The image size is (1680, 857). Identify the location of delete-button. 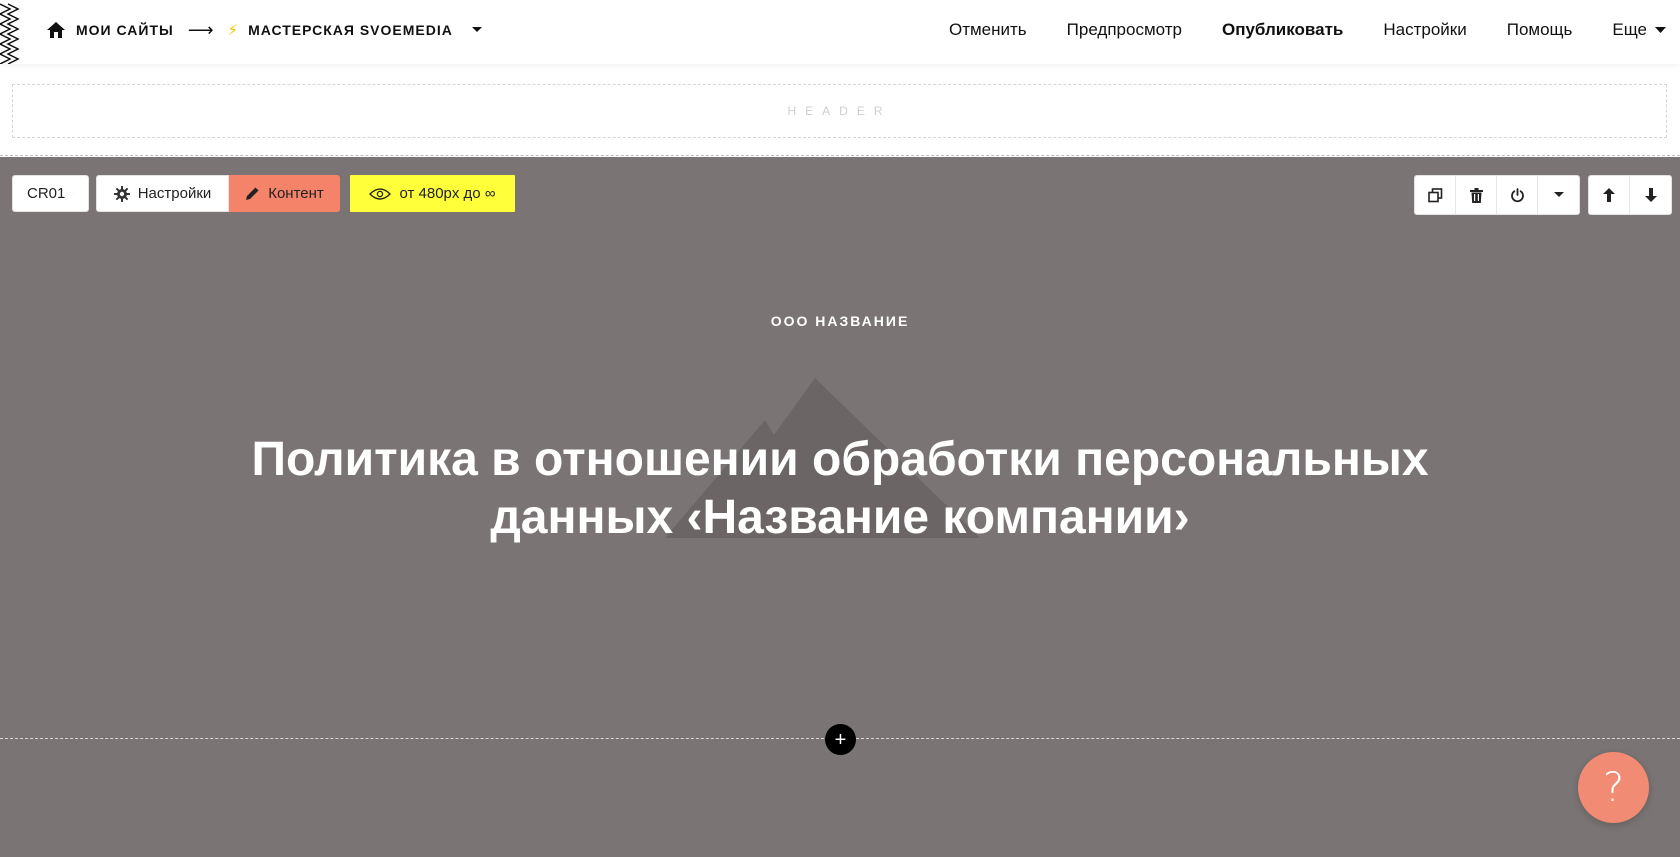
(1476, 195).